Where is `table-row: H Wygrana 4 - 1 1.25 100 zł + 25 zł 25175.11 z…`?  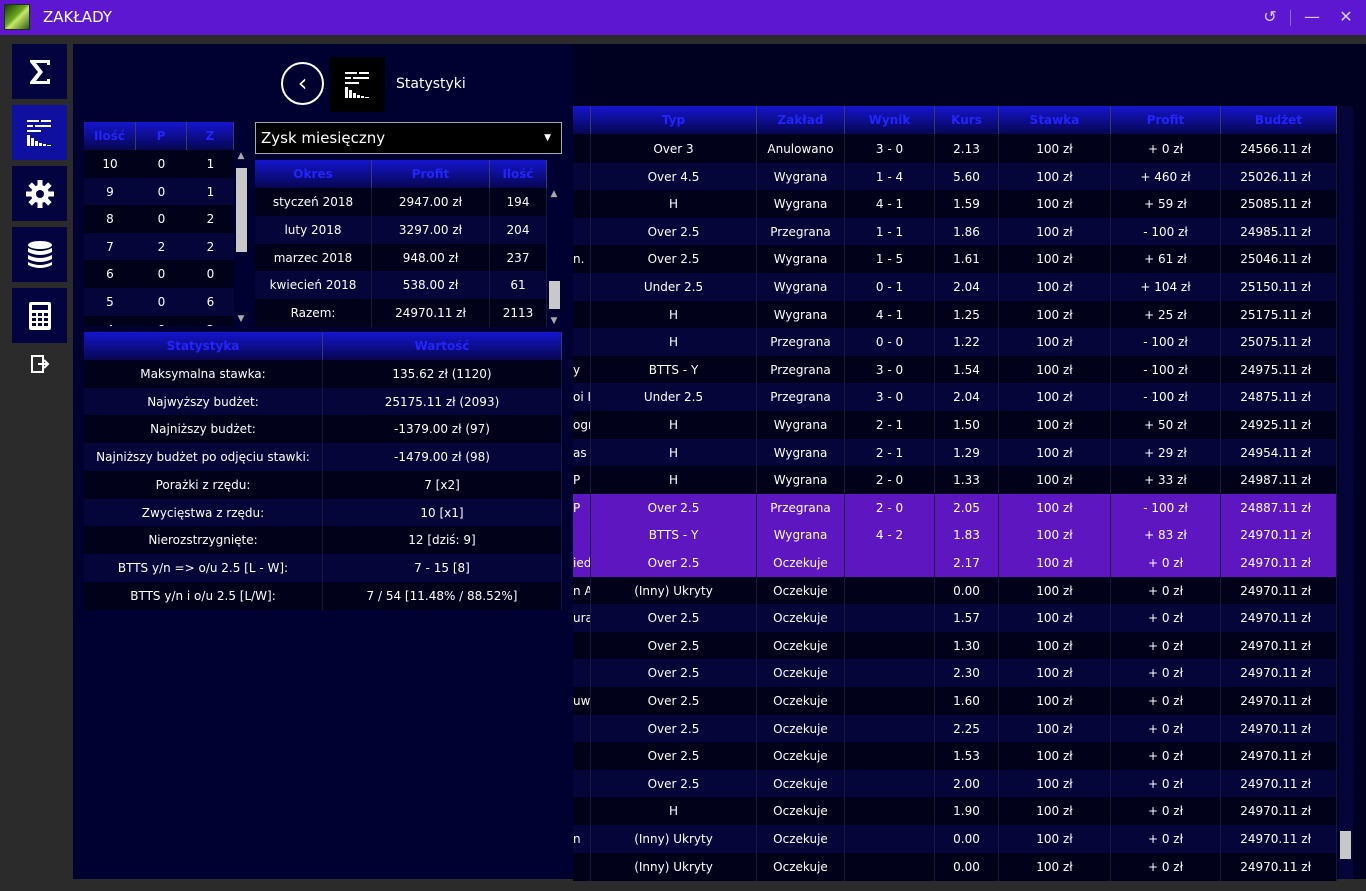
table-row: H Wygrana 4 - 1 1.25 100 zł + 25 zł 25175.11 z… is located at coordinates (955, 314).